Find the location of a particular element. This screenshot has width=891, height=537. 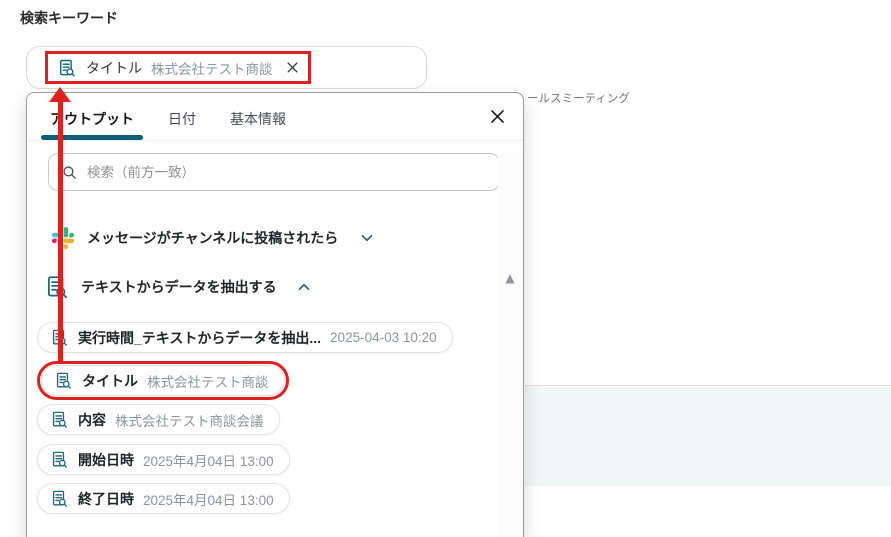

output-item-title: タイトル 株式会社テスト商談 is located at coordinates (163, 380).